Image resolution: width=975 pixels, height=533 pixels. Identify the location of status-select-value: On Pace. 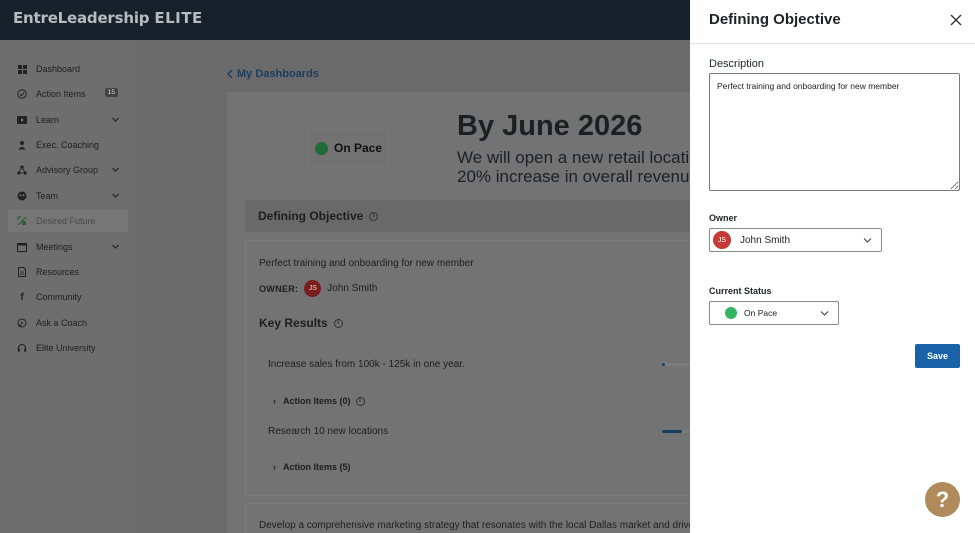
(761, 313).